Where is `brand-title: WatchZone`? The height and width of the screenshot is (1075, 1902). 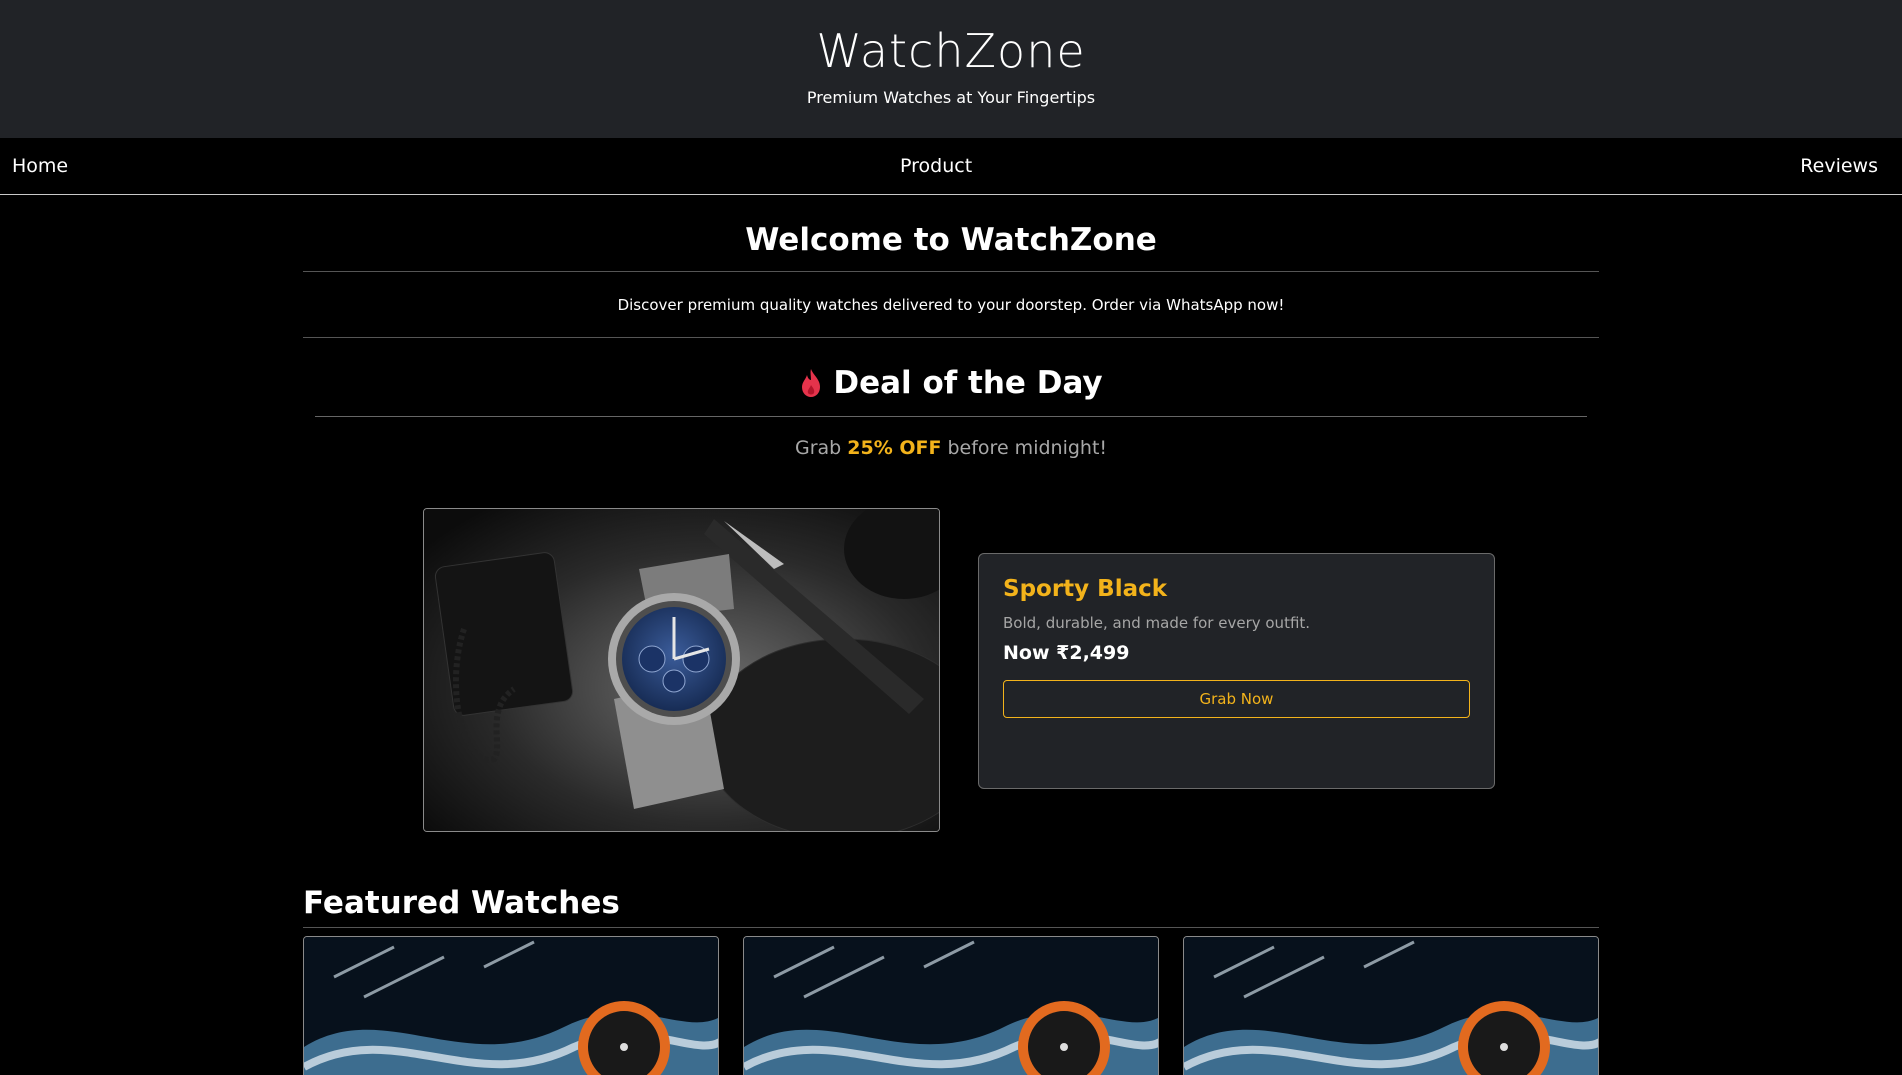
brand-title: WatchZone is located at coordinates (951, 51).